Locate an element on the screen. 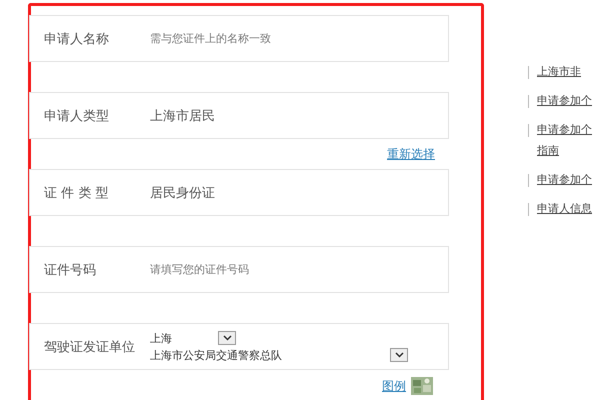 Image resolution: width=600 pixels, height=400 pixels. related-link: 指南 is located at coordinates (564, 150).